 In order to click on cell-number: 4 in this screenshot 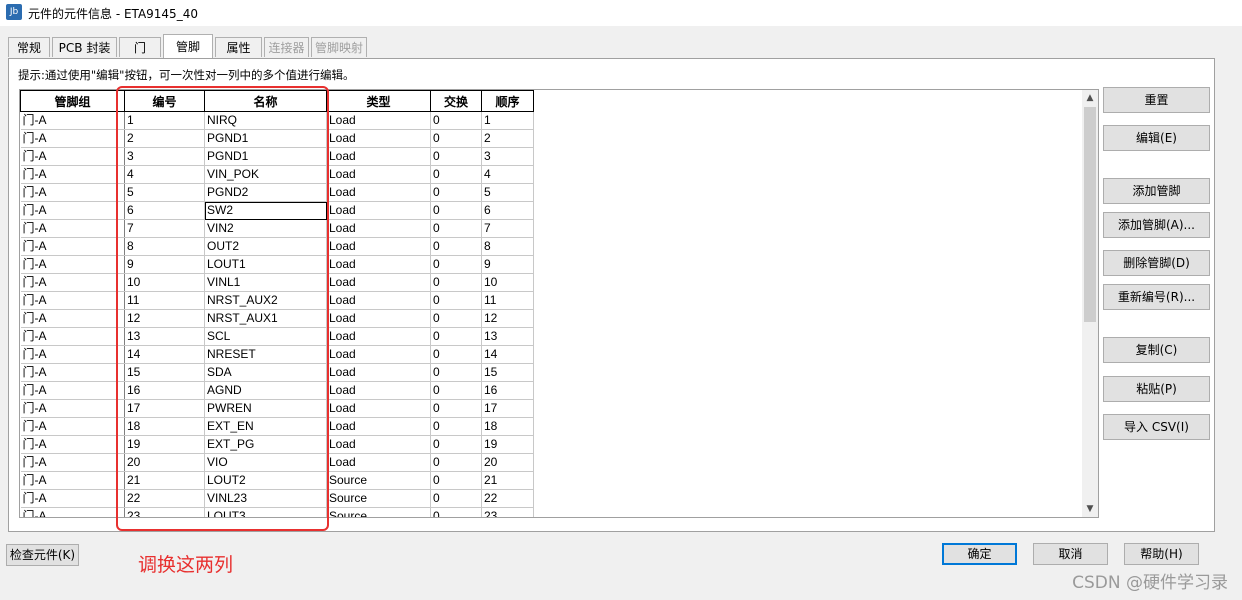, I will do `click(164, 174)`.